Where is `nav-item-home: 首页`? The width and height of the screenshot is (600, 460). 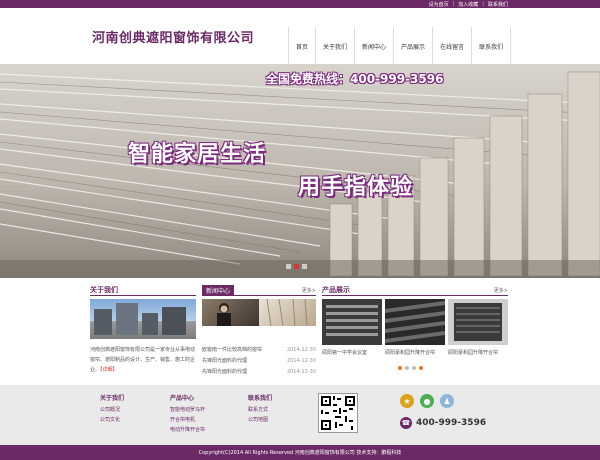 nav-item-home: 首页 is located at coordinates (301, 46).